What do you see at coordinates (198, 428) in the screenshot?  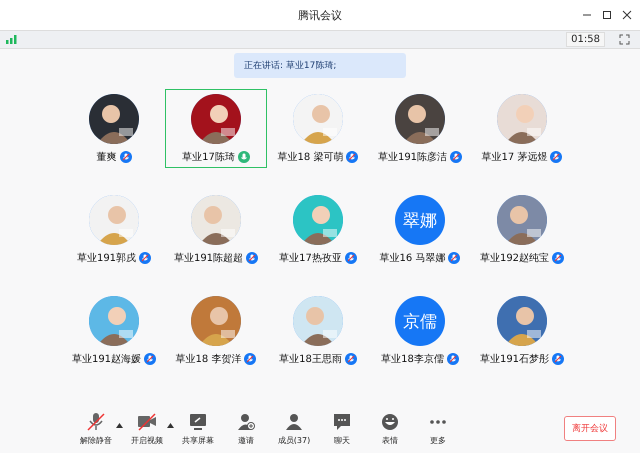 I see `toolbar-button: 共享屏幕` at bounding box center [198, 428].